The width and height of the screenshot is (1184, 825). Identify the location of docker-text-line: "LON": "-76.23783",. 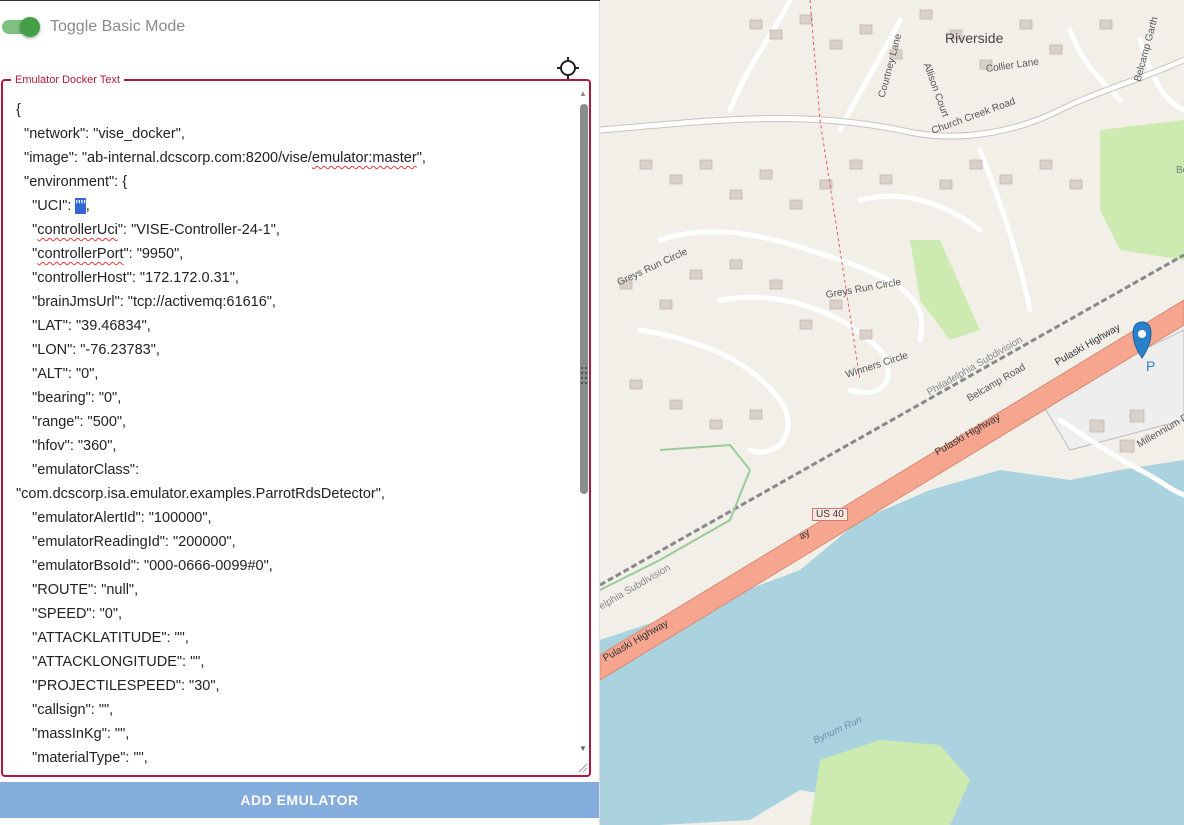
(296, 350).